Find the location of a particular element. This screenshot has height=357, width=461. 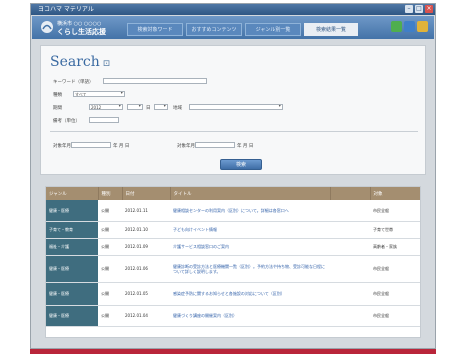

nav-tabs: 検索対象ワード おすすめコンテンツ ジャンル別一覧 検索結果一覧 is located at coordinates (242, 29).